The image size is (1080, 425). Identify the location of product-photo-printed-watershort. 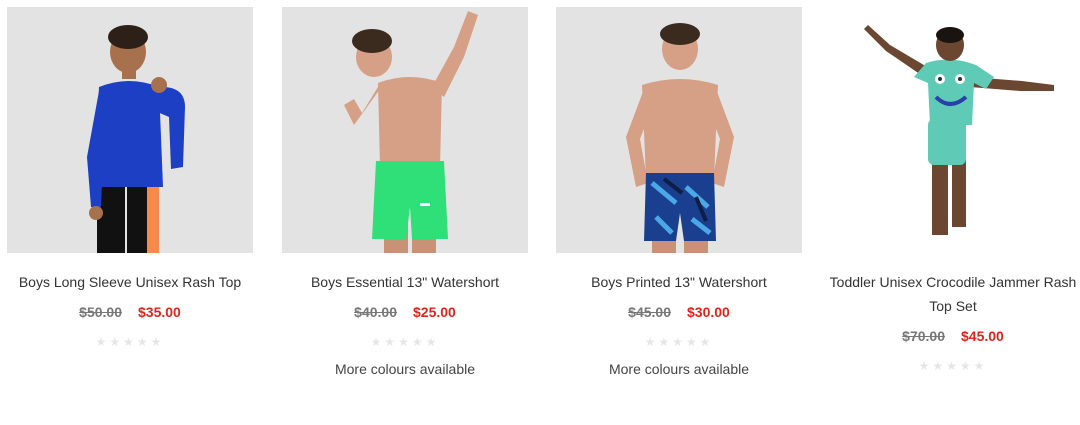
(679, 130).